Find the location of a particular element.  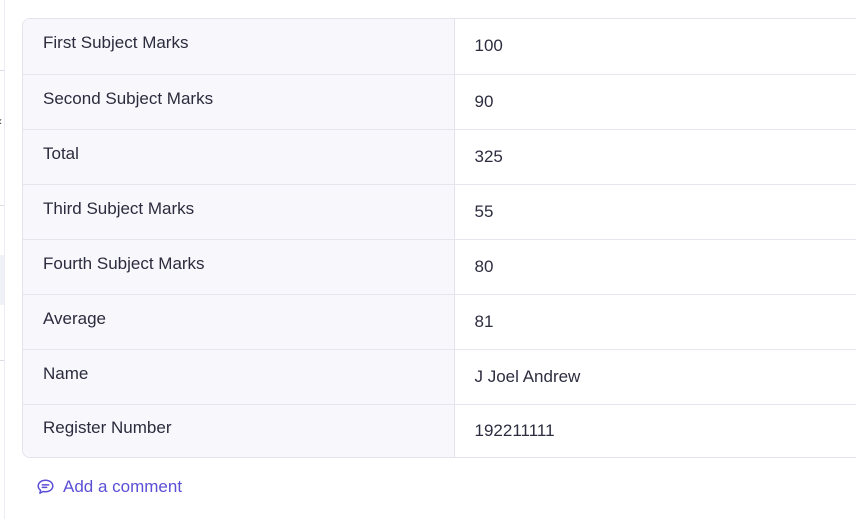

table-row: Register Number 192211111 is located at coordinates (439, 430).